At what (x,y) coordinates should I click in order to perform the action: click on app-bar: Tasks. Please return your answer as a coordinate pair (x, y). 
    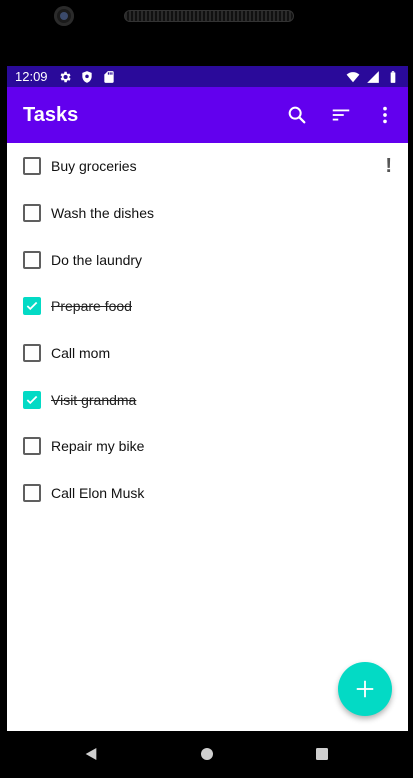
    Looking at the image, I should click on (207, 115).